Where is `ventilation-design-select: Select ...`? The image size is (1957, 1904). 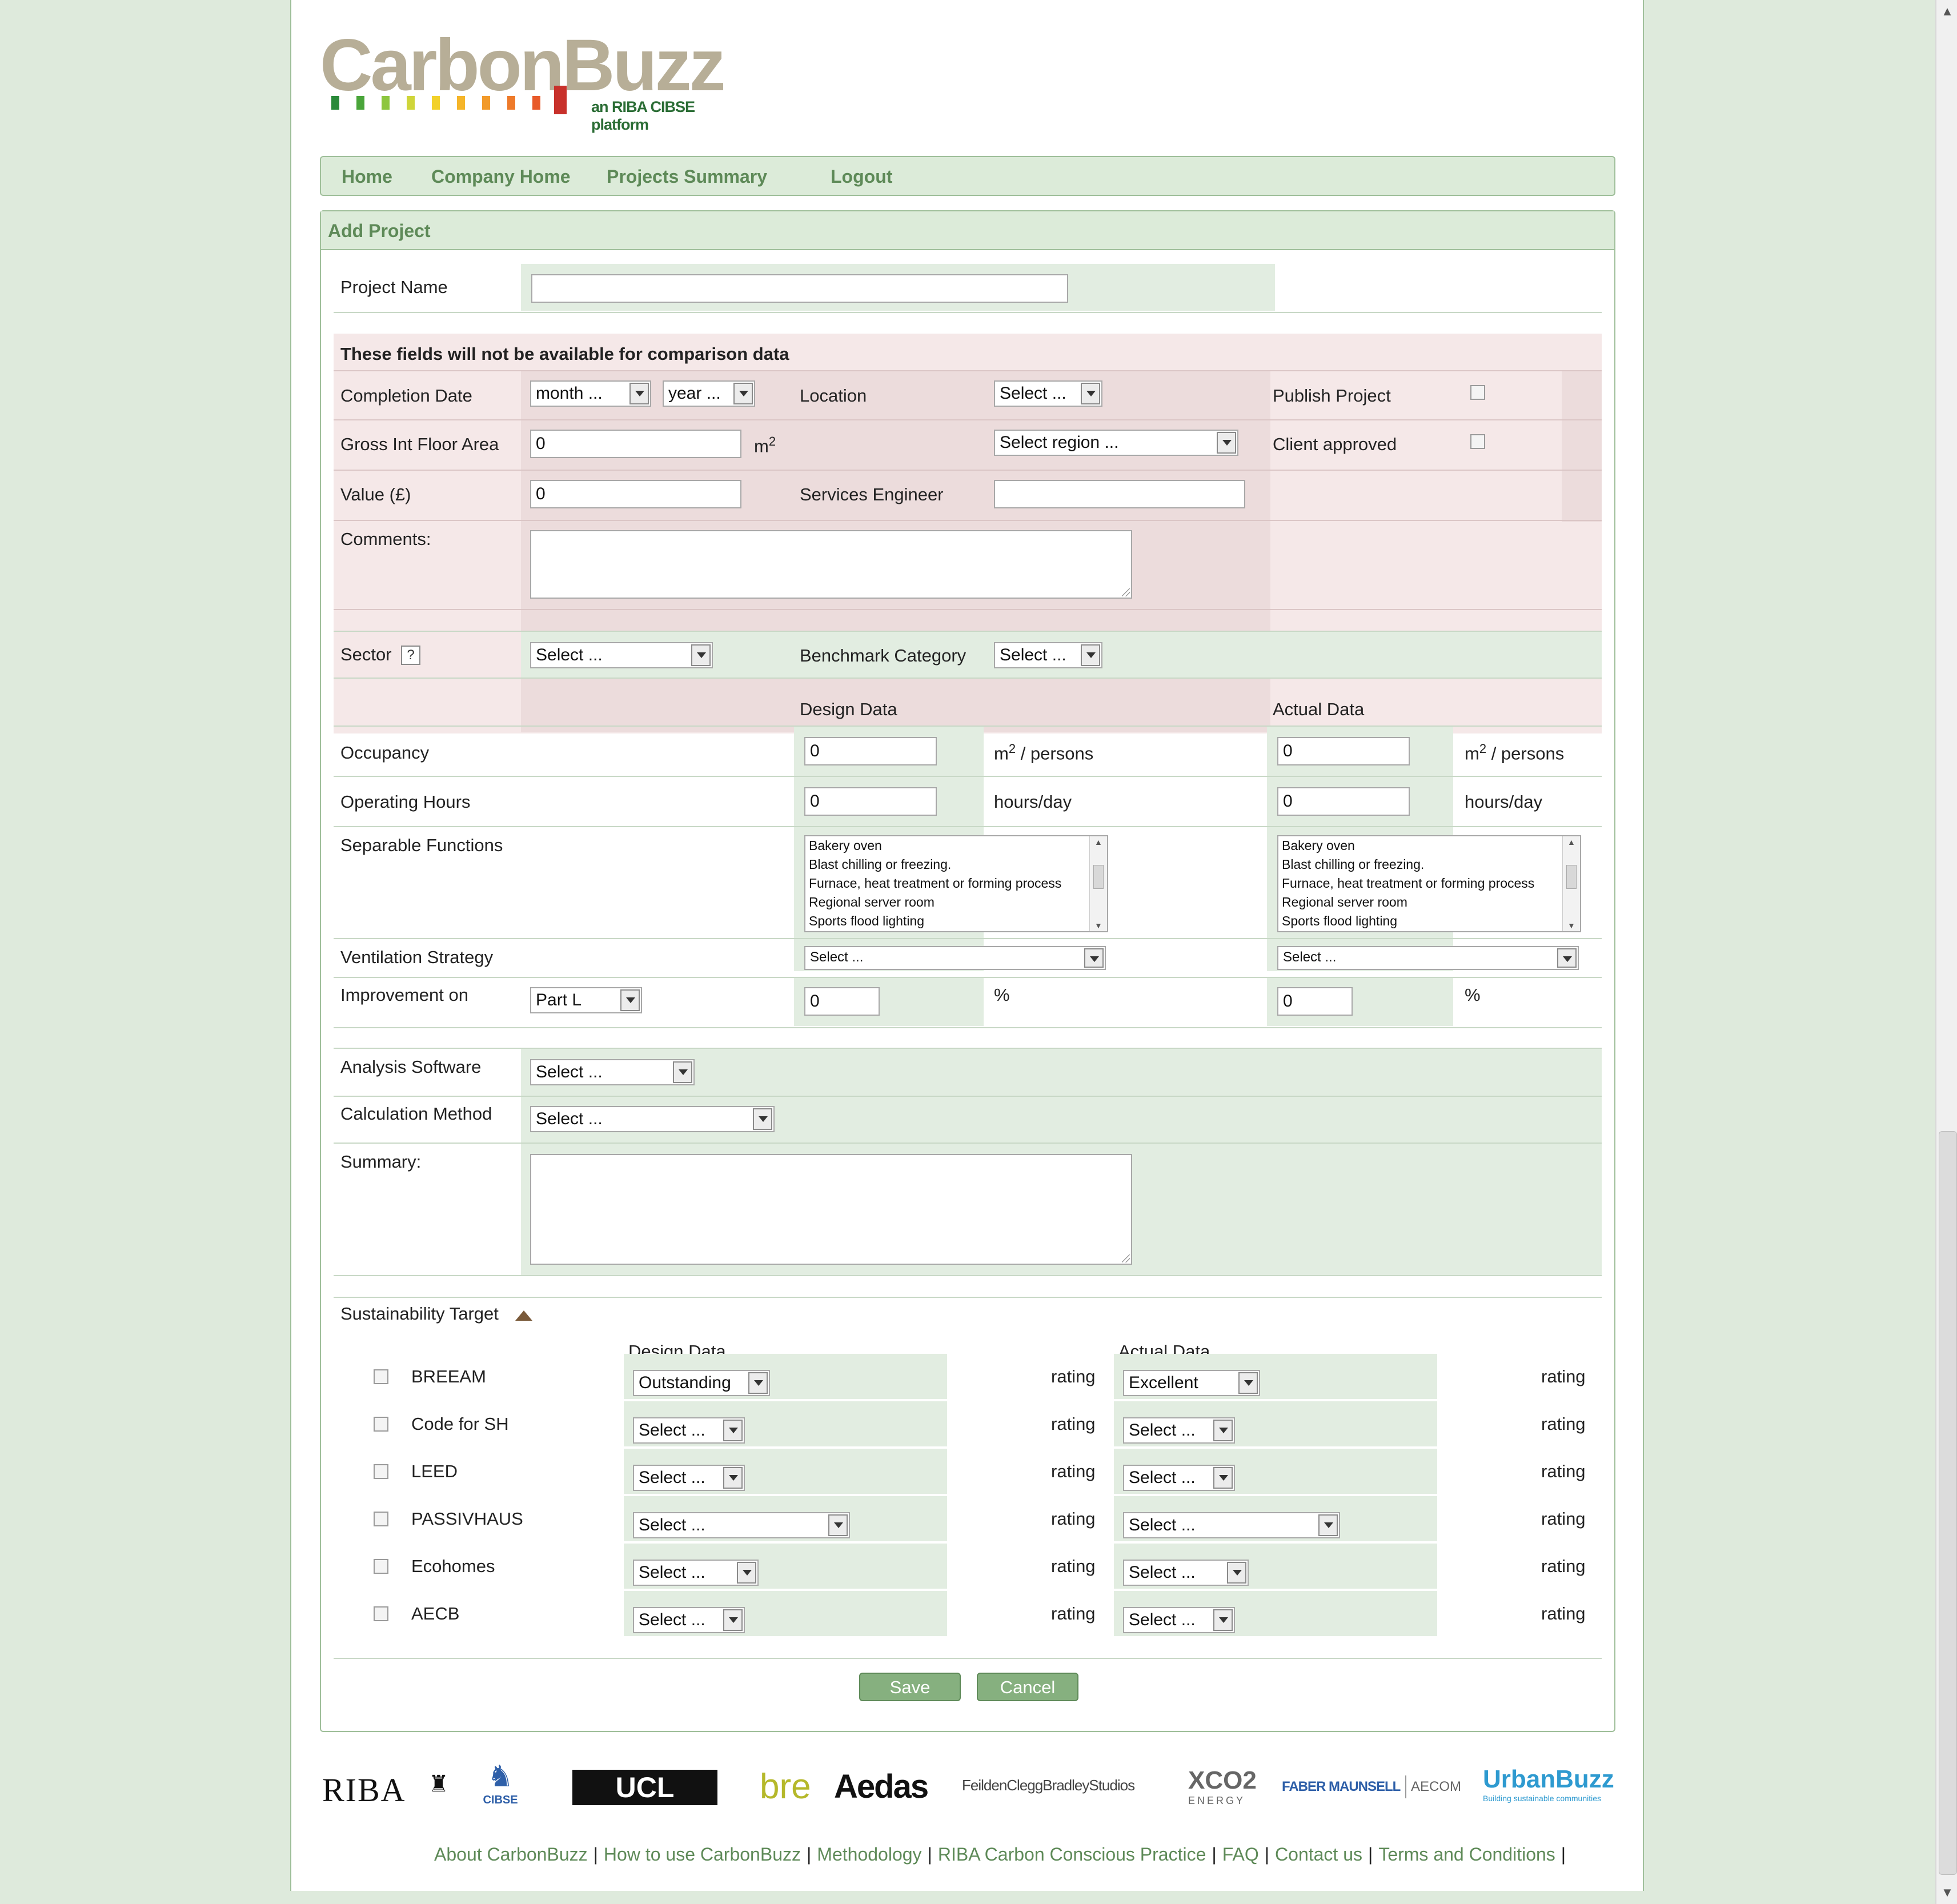
ventilation-design-select: Select ... is located at coordinates (955, 958).